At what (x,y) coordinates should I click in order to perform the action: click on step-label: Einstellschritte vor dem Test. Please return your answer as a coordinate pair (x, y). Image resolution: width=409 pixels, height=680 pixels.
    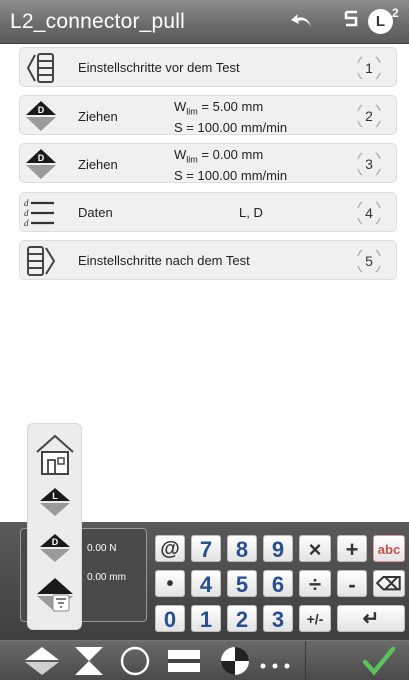
    Looking at the image, I should click on (159, 67).